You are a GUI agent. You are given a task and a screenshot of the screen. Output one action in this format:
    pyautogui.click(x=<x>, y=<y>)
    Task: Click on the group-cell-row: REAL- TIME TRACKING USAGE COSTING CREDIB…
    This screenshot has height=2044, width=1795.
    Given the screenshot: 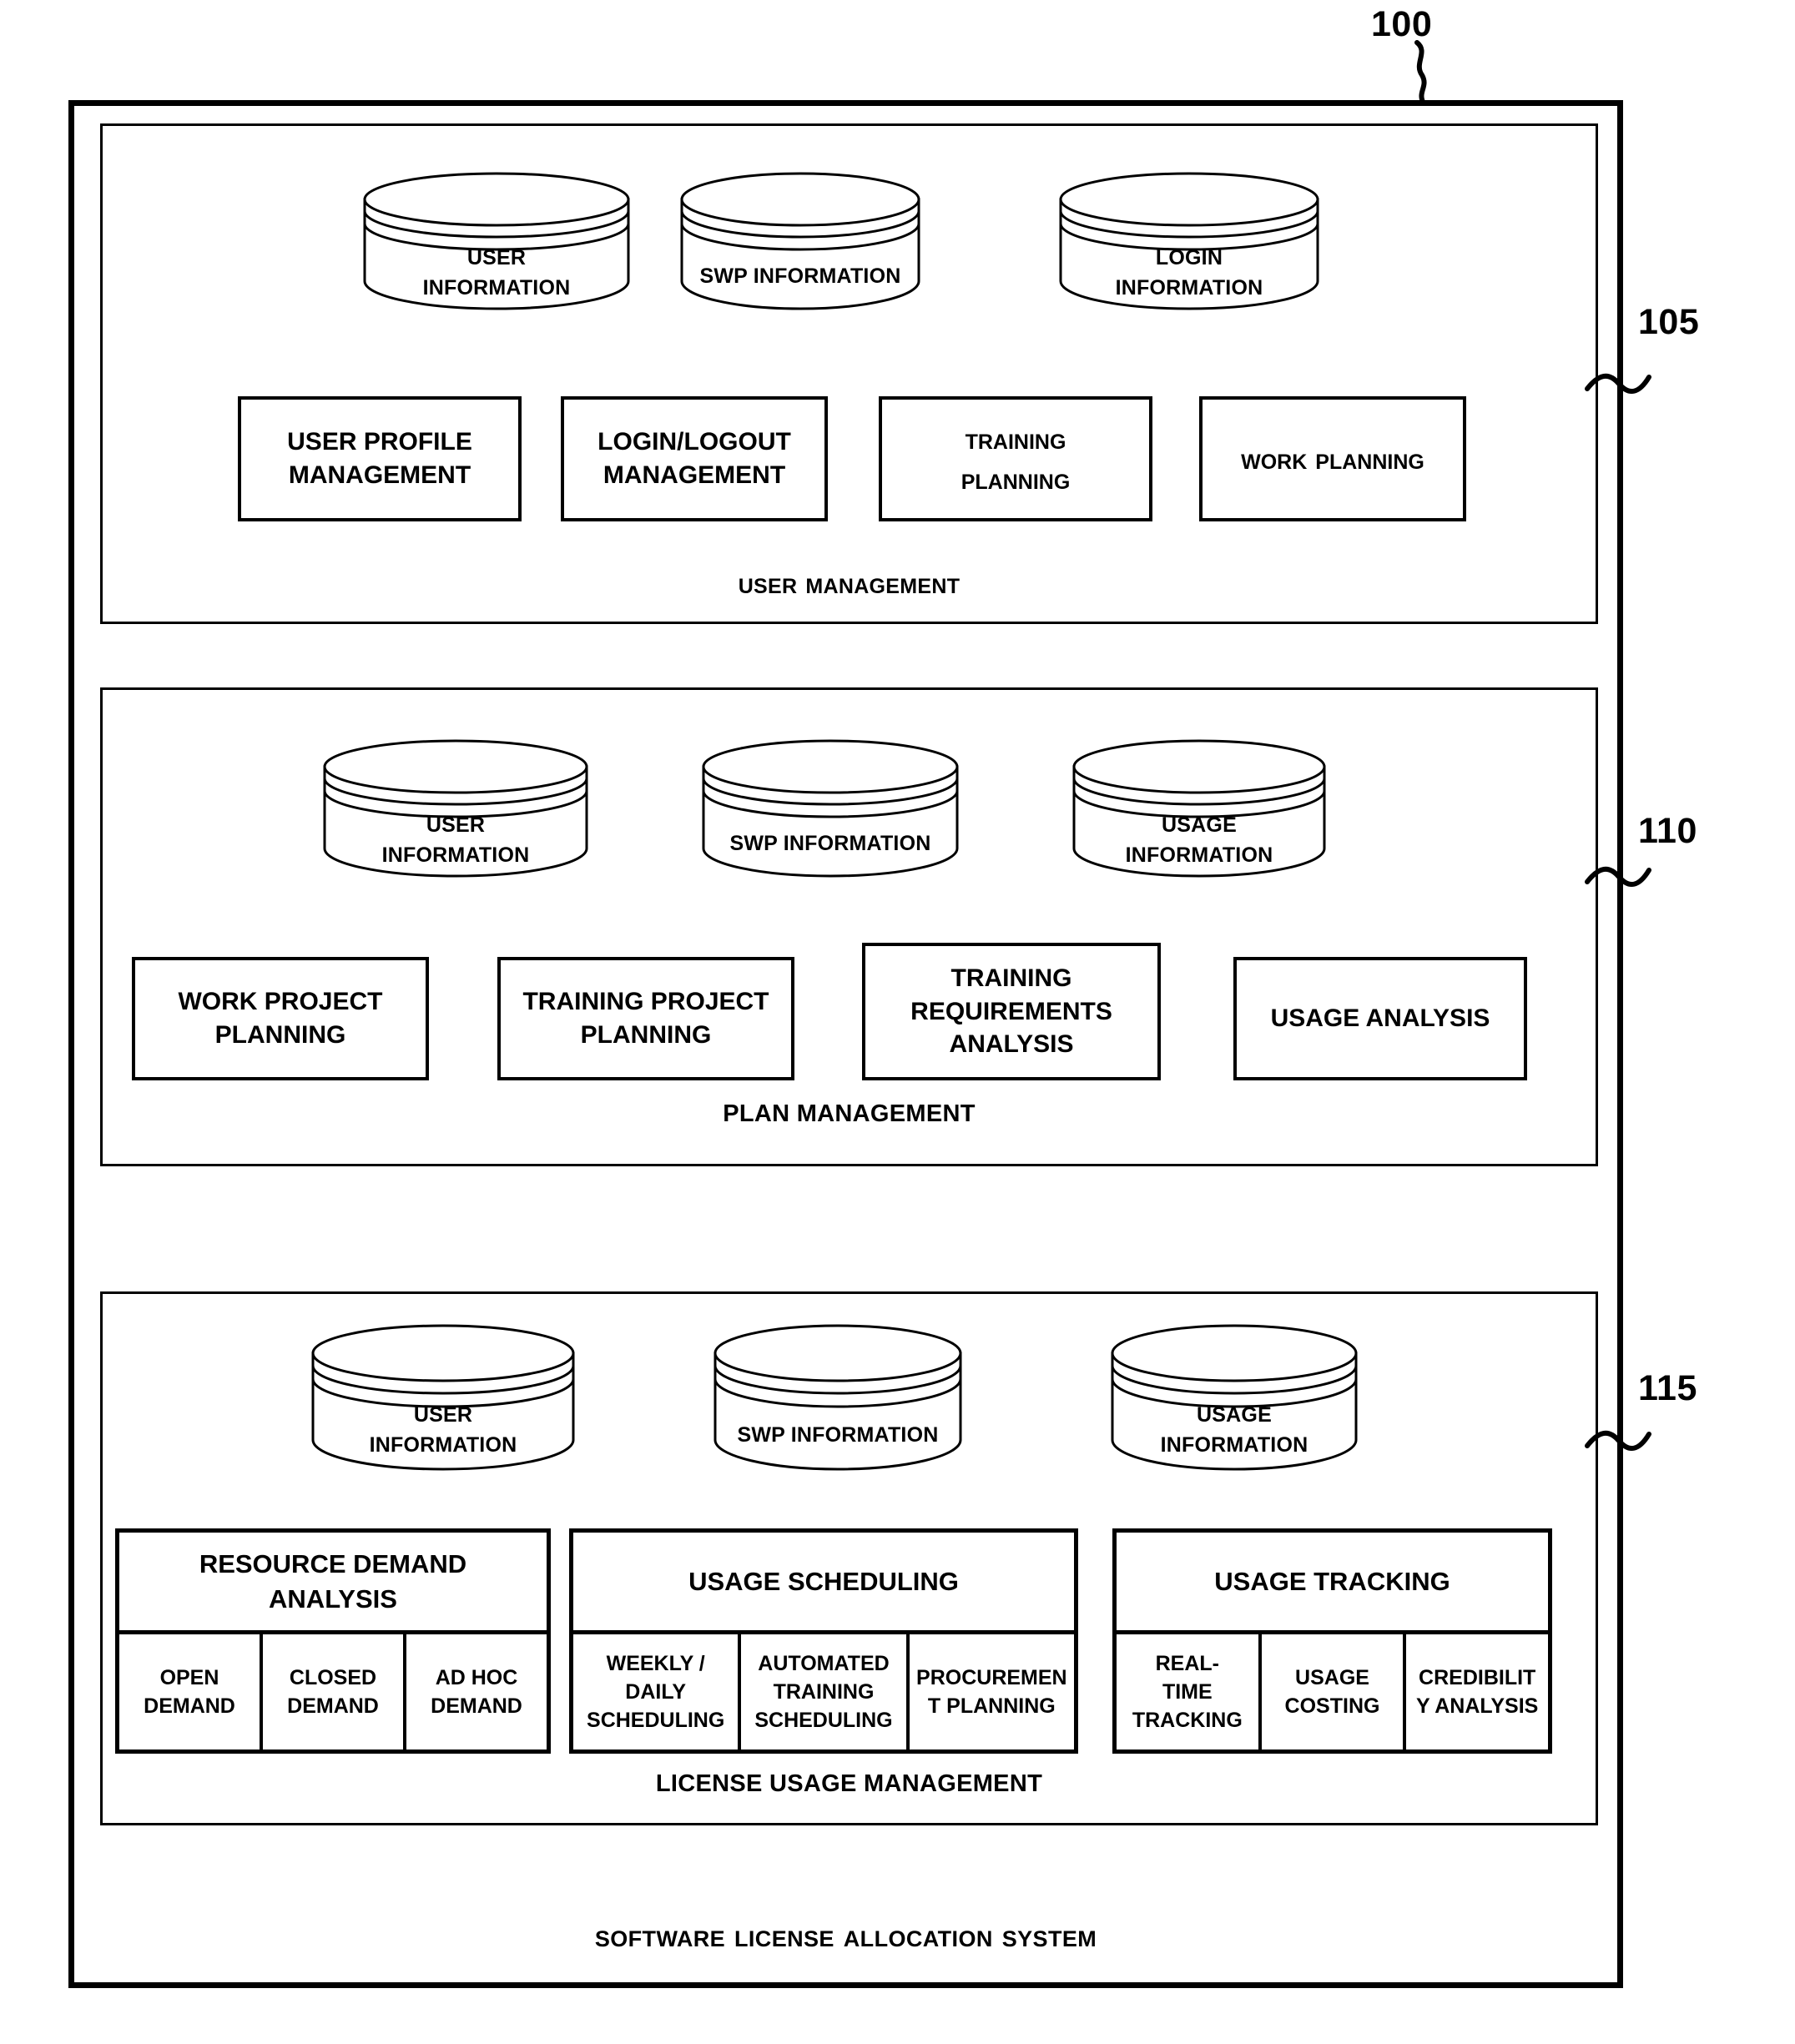 What is the action you would take?
    pyautogui.click(x=1332, y=1691)
    